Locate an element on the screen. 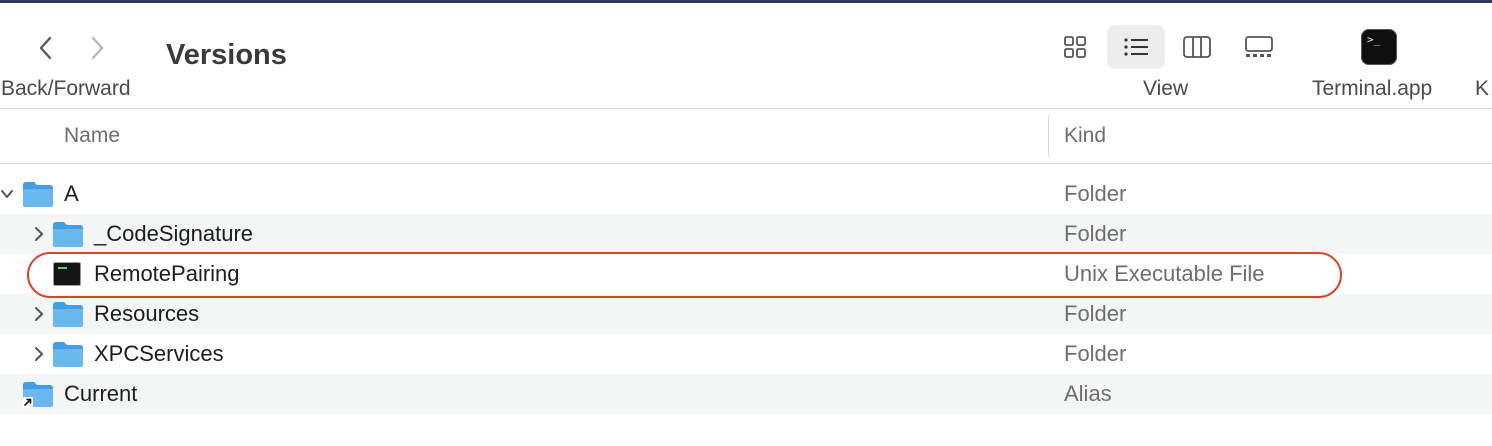 This screenshot has height=446, width=1492. column-view-button is located at coordinates (1197, 47).